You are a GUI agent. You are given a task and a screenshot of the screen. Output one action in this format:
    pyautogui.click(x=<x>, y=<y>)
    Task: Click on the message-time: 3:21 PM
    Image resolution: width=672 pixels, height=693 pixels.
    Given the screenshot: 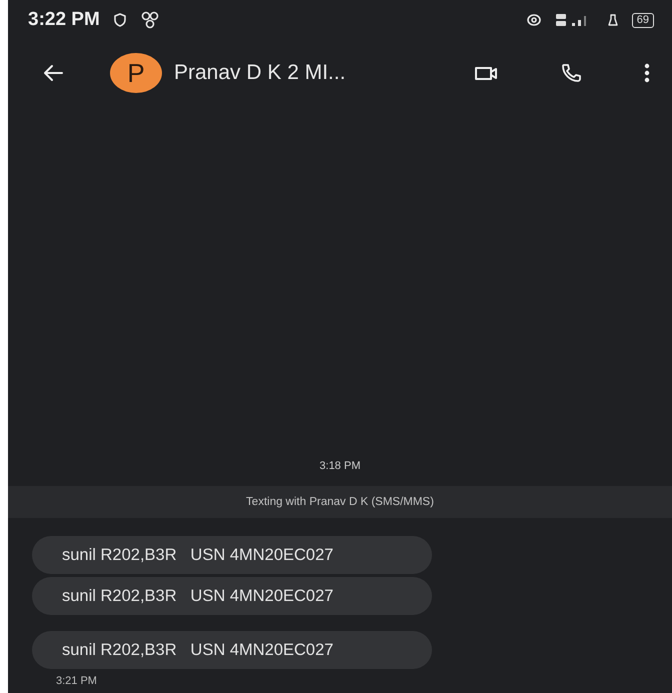 What is the action you would take?
    pyautogui.click(x=76, y=681)
    